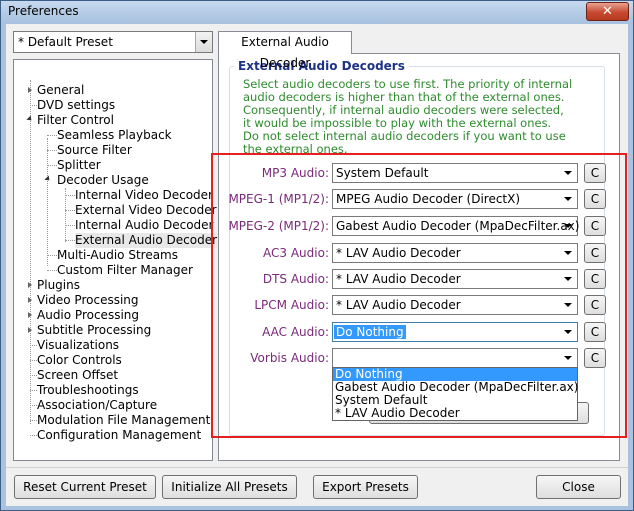  Describe the element at coordinates (144, 225) in the screenshot. I see `tree-item-internal-audio-decoder: Internal Audio Decoder` at that location.